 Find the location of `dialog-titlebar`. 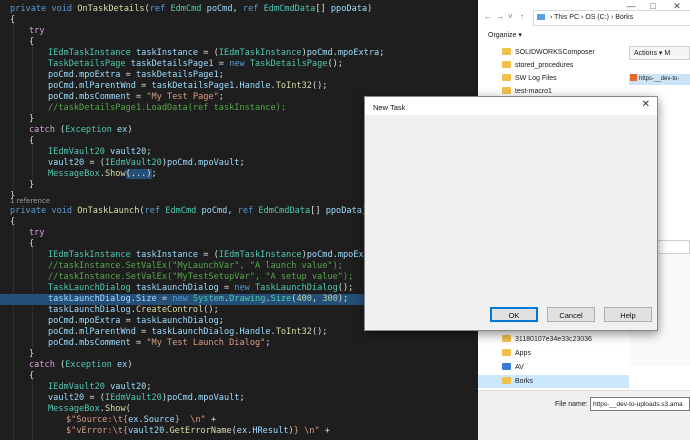

dialog-titlebar is located at coordinates (511, 106).